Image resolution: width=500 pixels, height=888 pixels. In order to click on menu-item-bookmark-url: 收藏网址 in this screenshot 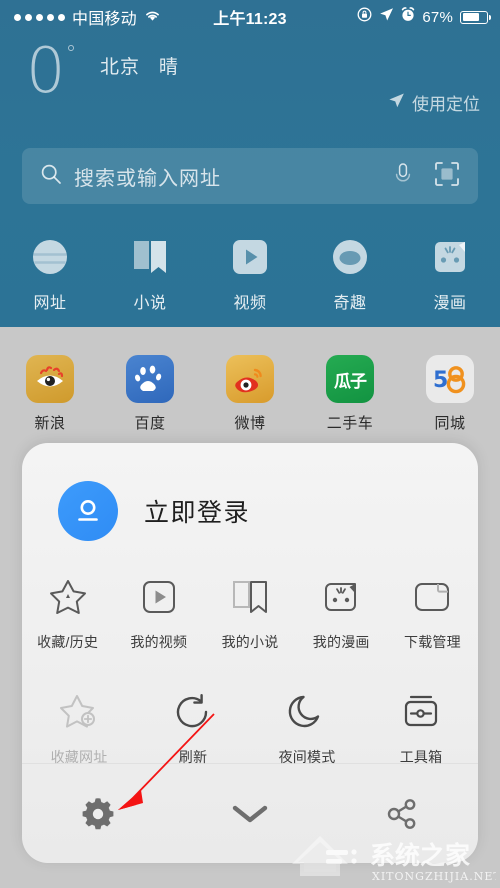, I will do `click(79, 728)`.